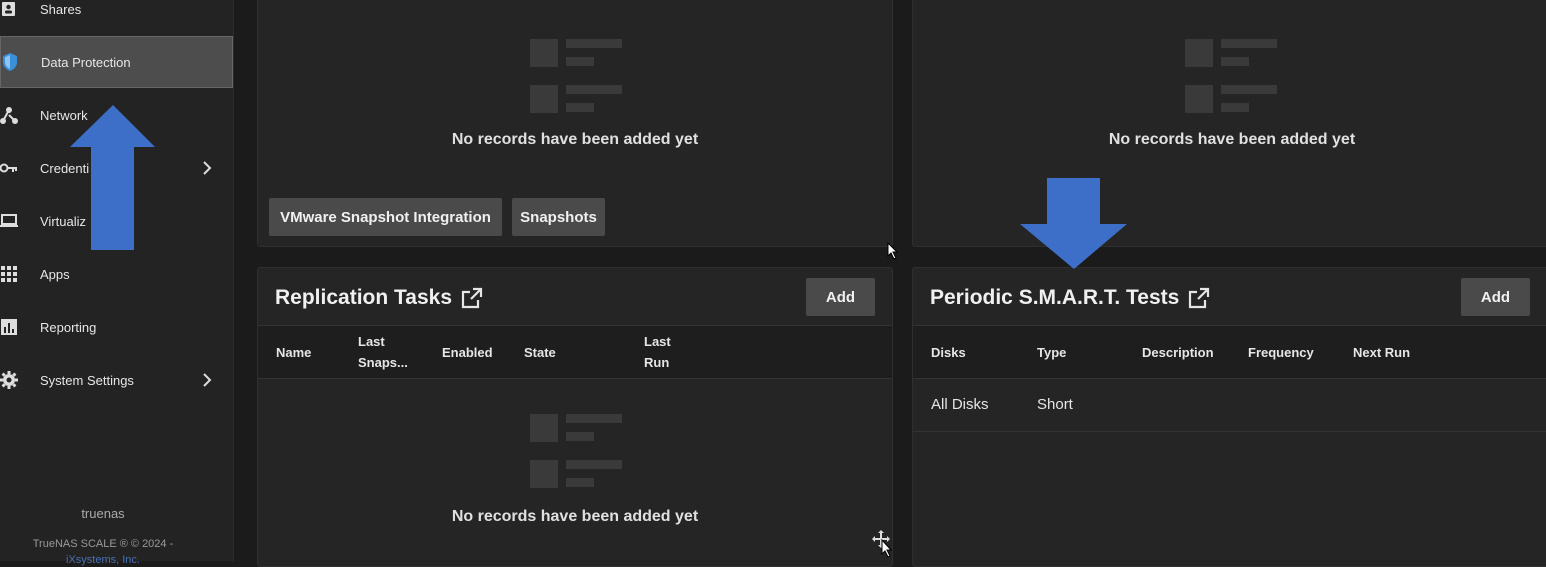 The image size is (1546, 567). I want to click on card-title: Periodic S.M.A.R.T. Tests, so click(1070, 298).